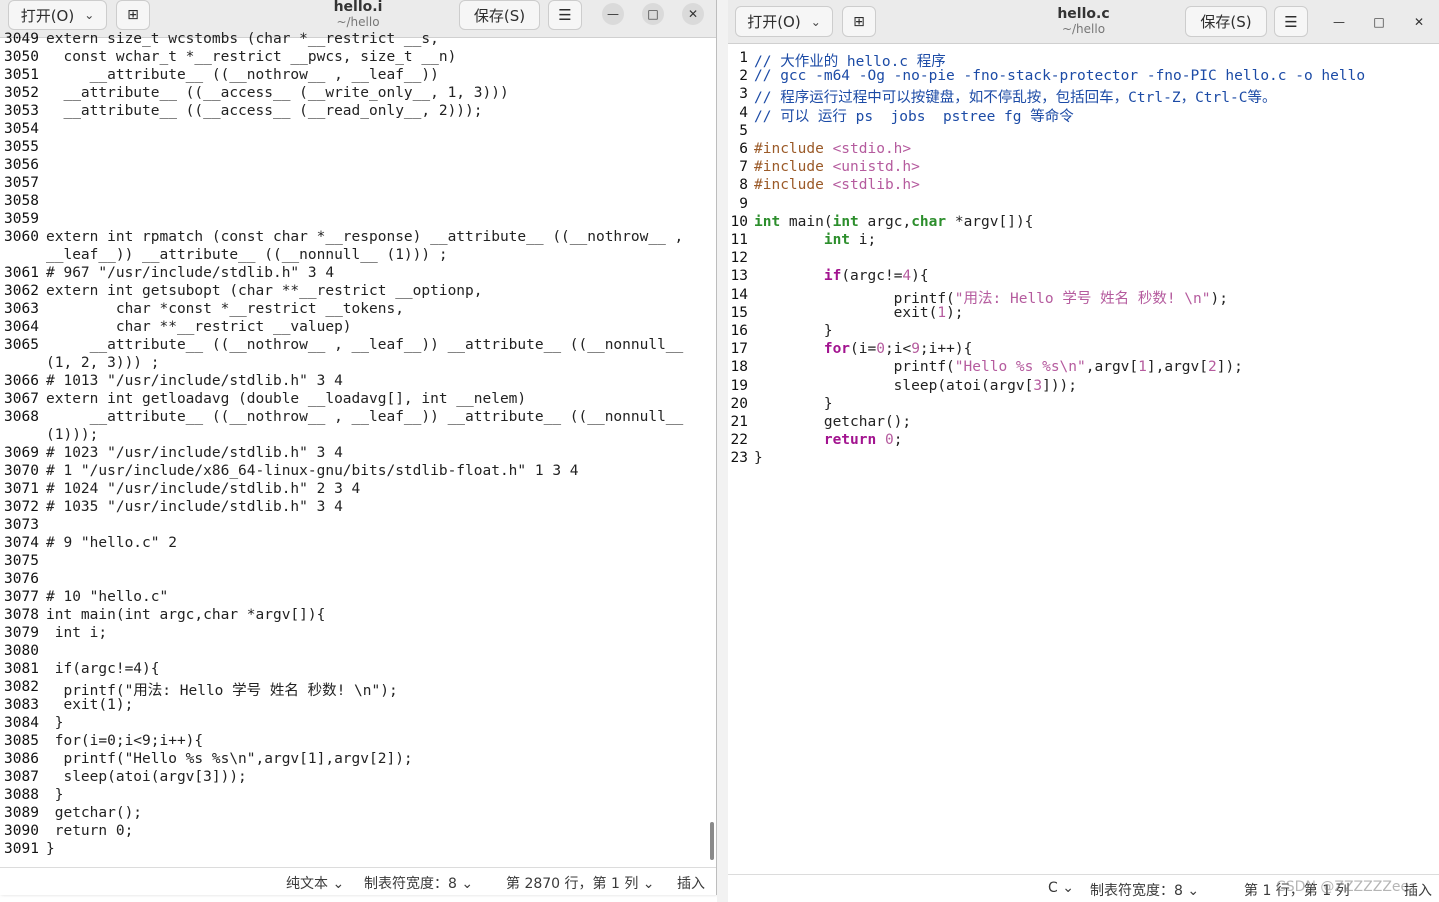 The height and width of the screenshot is (902, 1439). Describe the element at coordinates (21, 111) in the screenshot. I see `line-number: 3053` at that location.